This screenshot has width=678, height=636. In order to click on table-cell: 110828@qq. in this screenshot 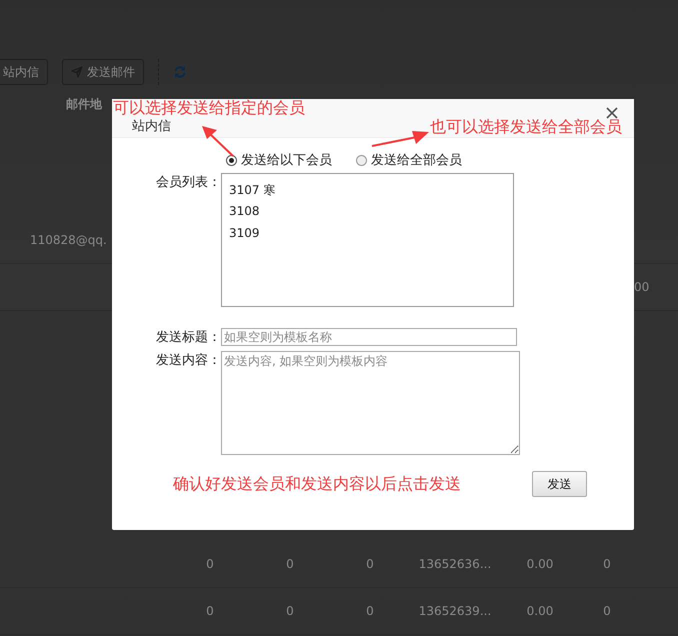, I will do `click(68, 240)`.